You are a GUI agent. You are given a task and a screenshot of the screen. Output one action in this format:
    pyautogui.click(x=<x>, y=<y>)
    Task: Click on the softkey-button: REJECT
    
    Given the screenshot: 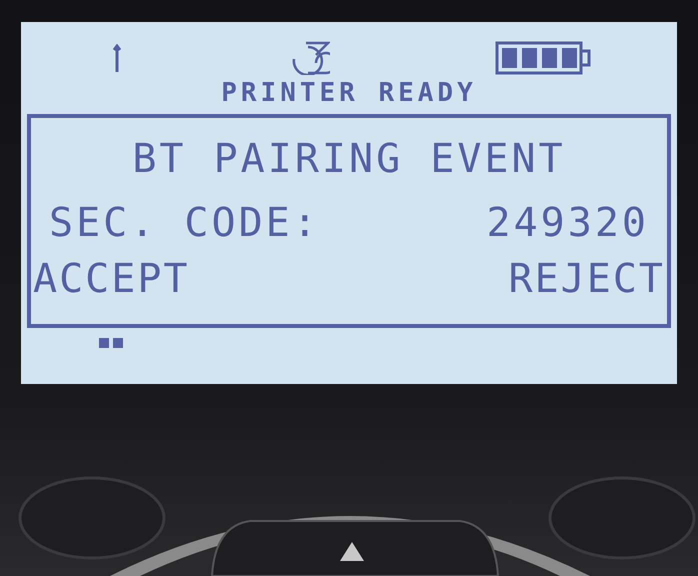 What is the action you would take?
    pyautogui.click(x=586, y=279)
    